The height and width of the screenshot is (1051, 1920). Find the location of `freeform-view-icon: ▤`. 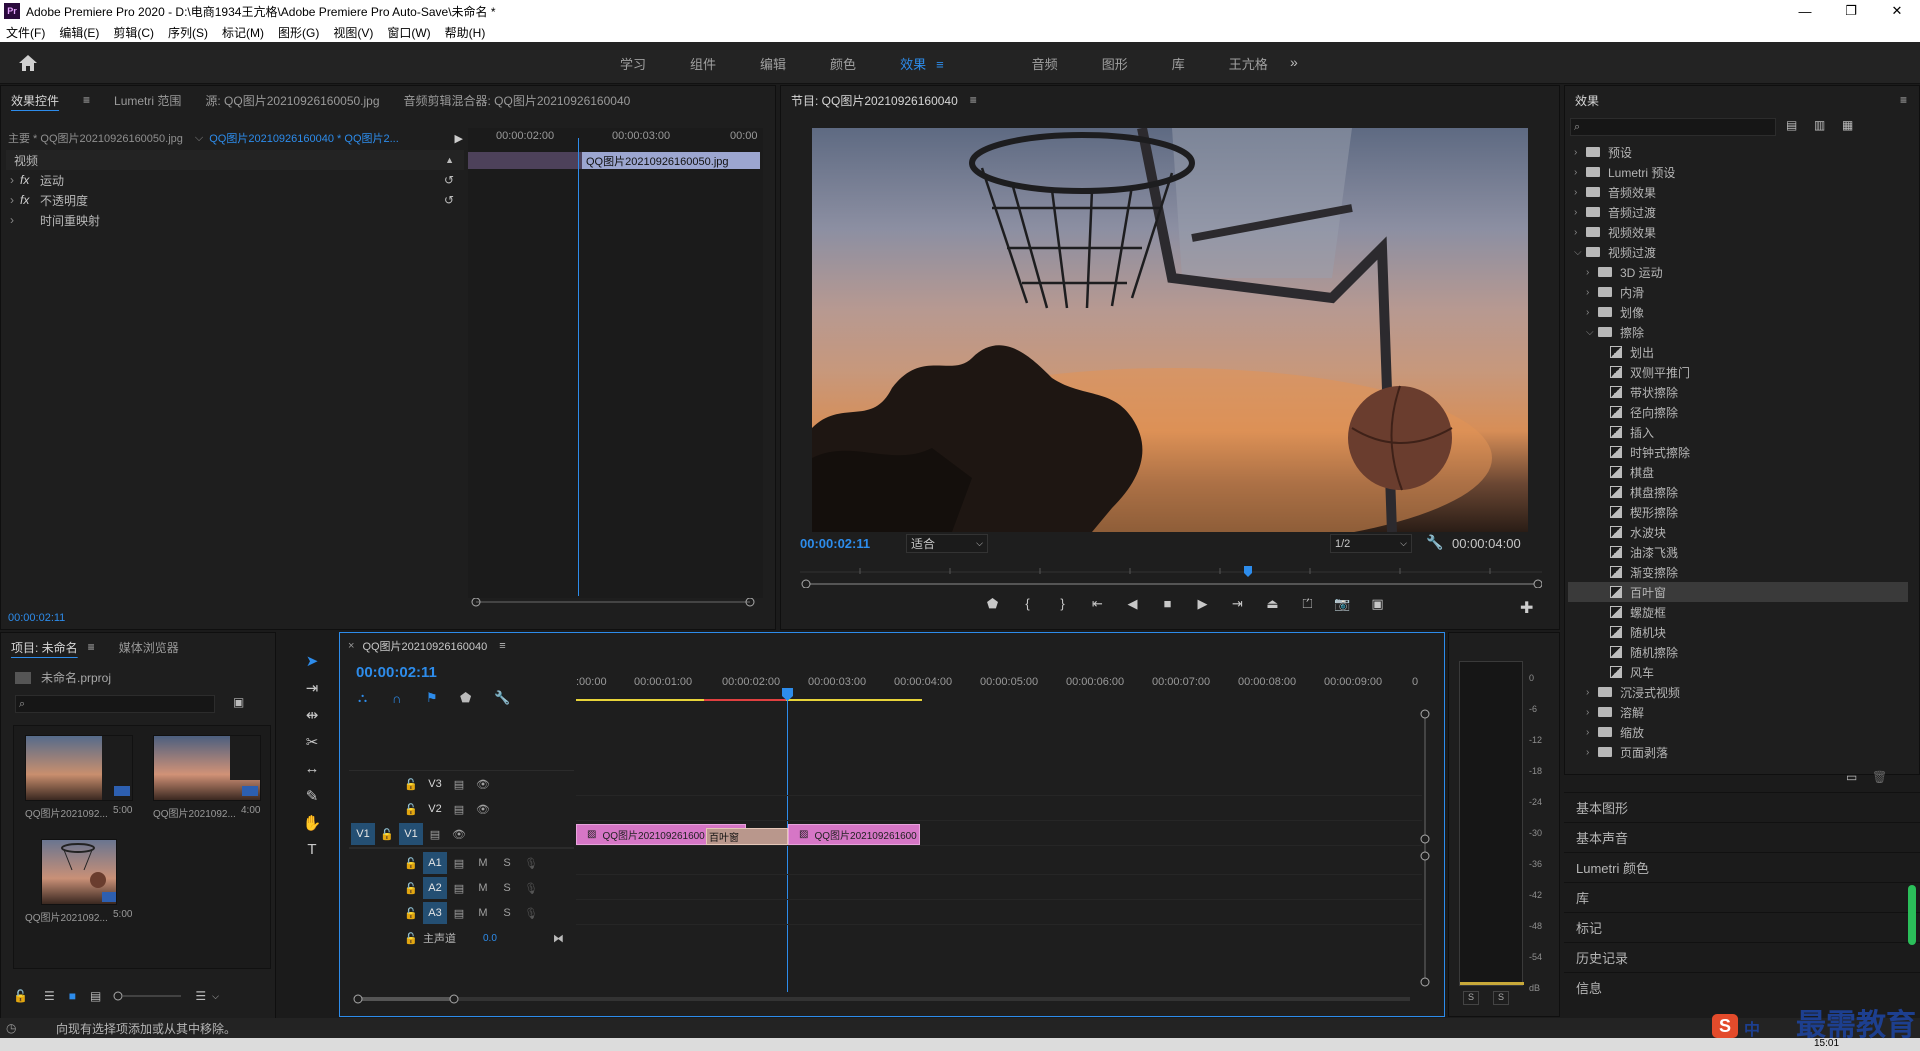

freeform-view-icon: ▤ is located at coordinates (95, 996).